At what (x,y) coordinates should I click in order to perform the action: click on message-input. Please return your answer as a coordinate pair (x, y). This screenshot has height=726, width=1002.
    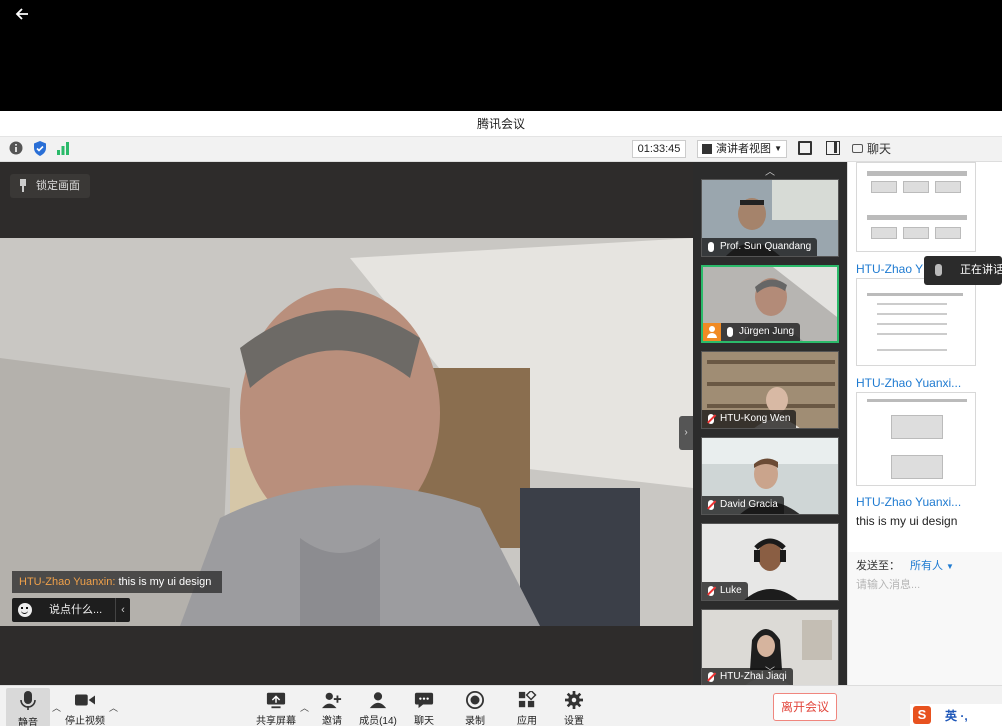
    Looking at the image, I should click on (926, 585).